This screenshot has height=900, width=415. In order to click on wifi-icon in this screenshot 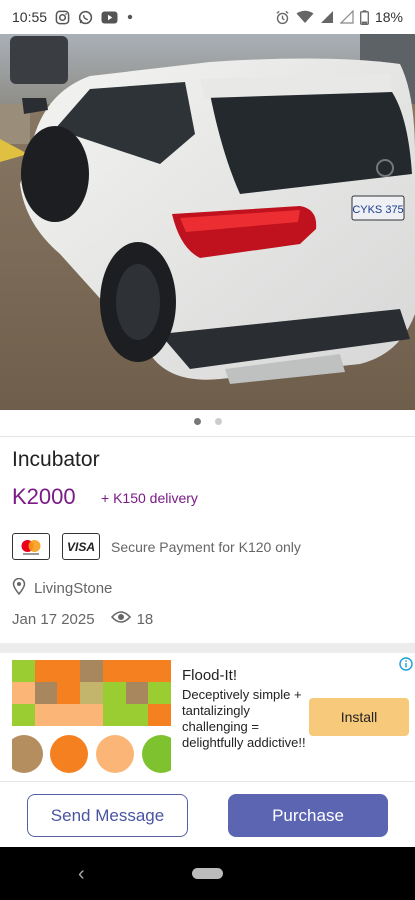, I will do `click(305, 17)`.